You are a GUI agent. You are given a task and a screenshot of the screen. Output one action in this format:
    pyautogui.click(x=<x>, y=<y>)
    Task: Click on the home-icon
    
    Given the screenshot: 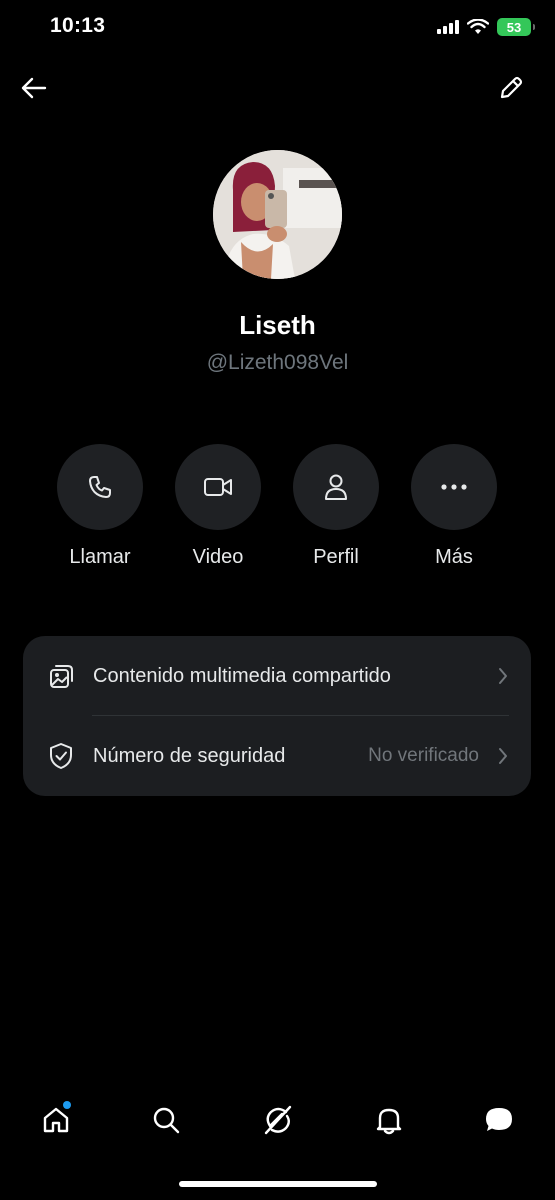 What is the action you would take?
    pyautogui.click(x=56, y=1120)
    